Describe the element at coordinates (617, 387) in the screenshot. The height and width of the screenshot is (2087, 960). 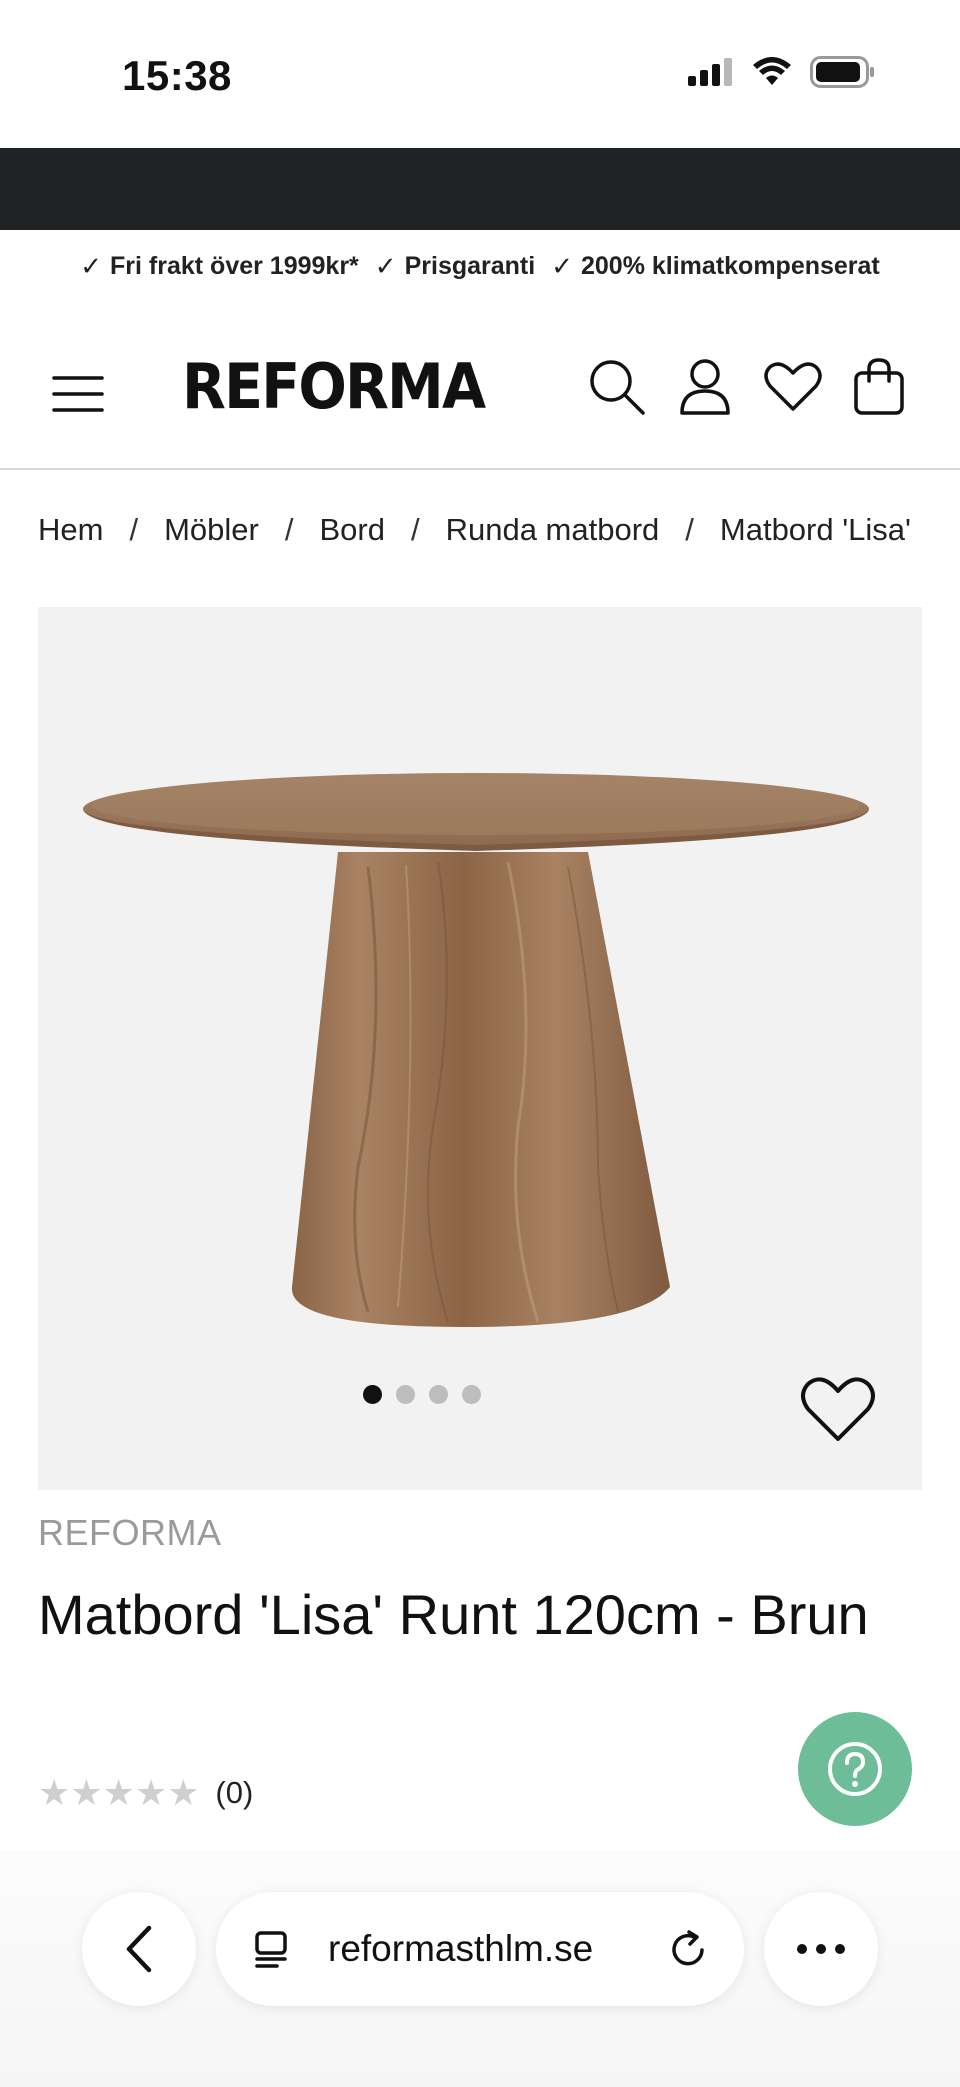
I see `search-icon` at that location.